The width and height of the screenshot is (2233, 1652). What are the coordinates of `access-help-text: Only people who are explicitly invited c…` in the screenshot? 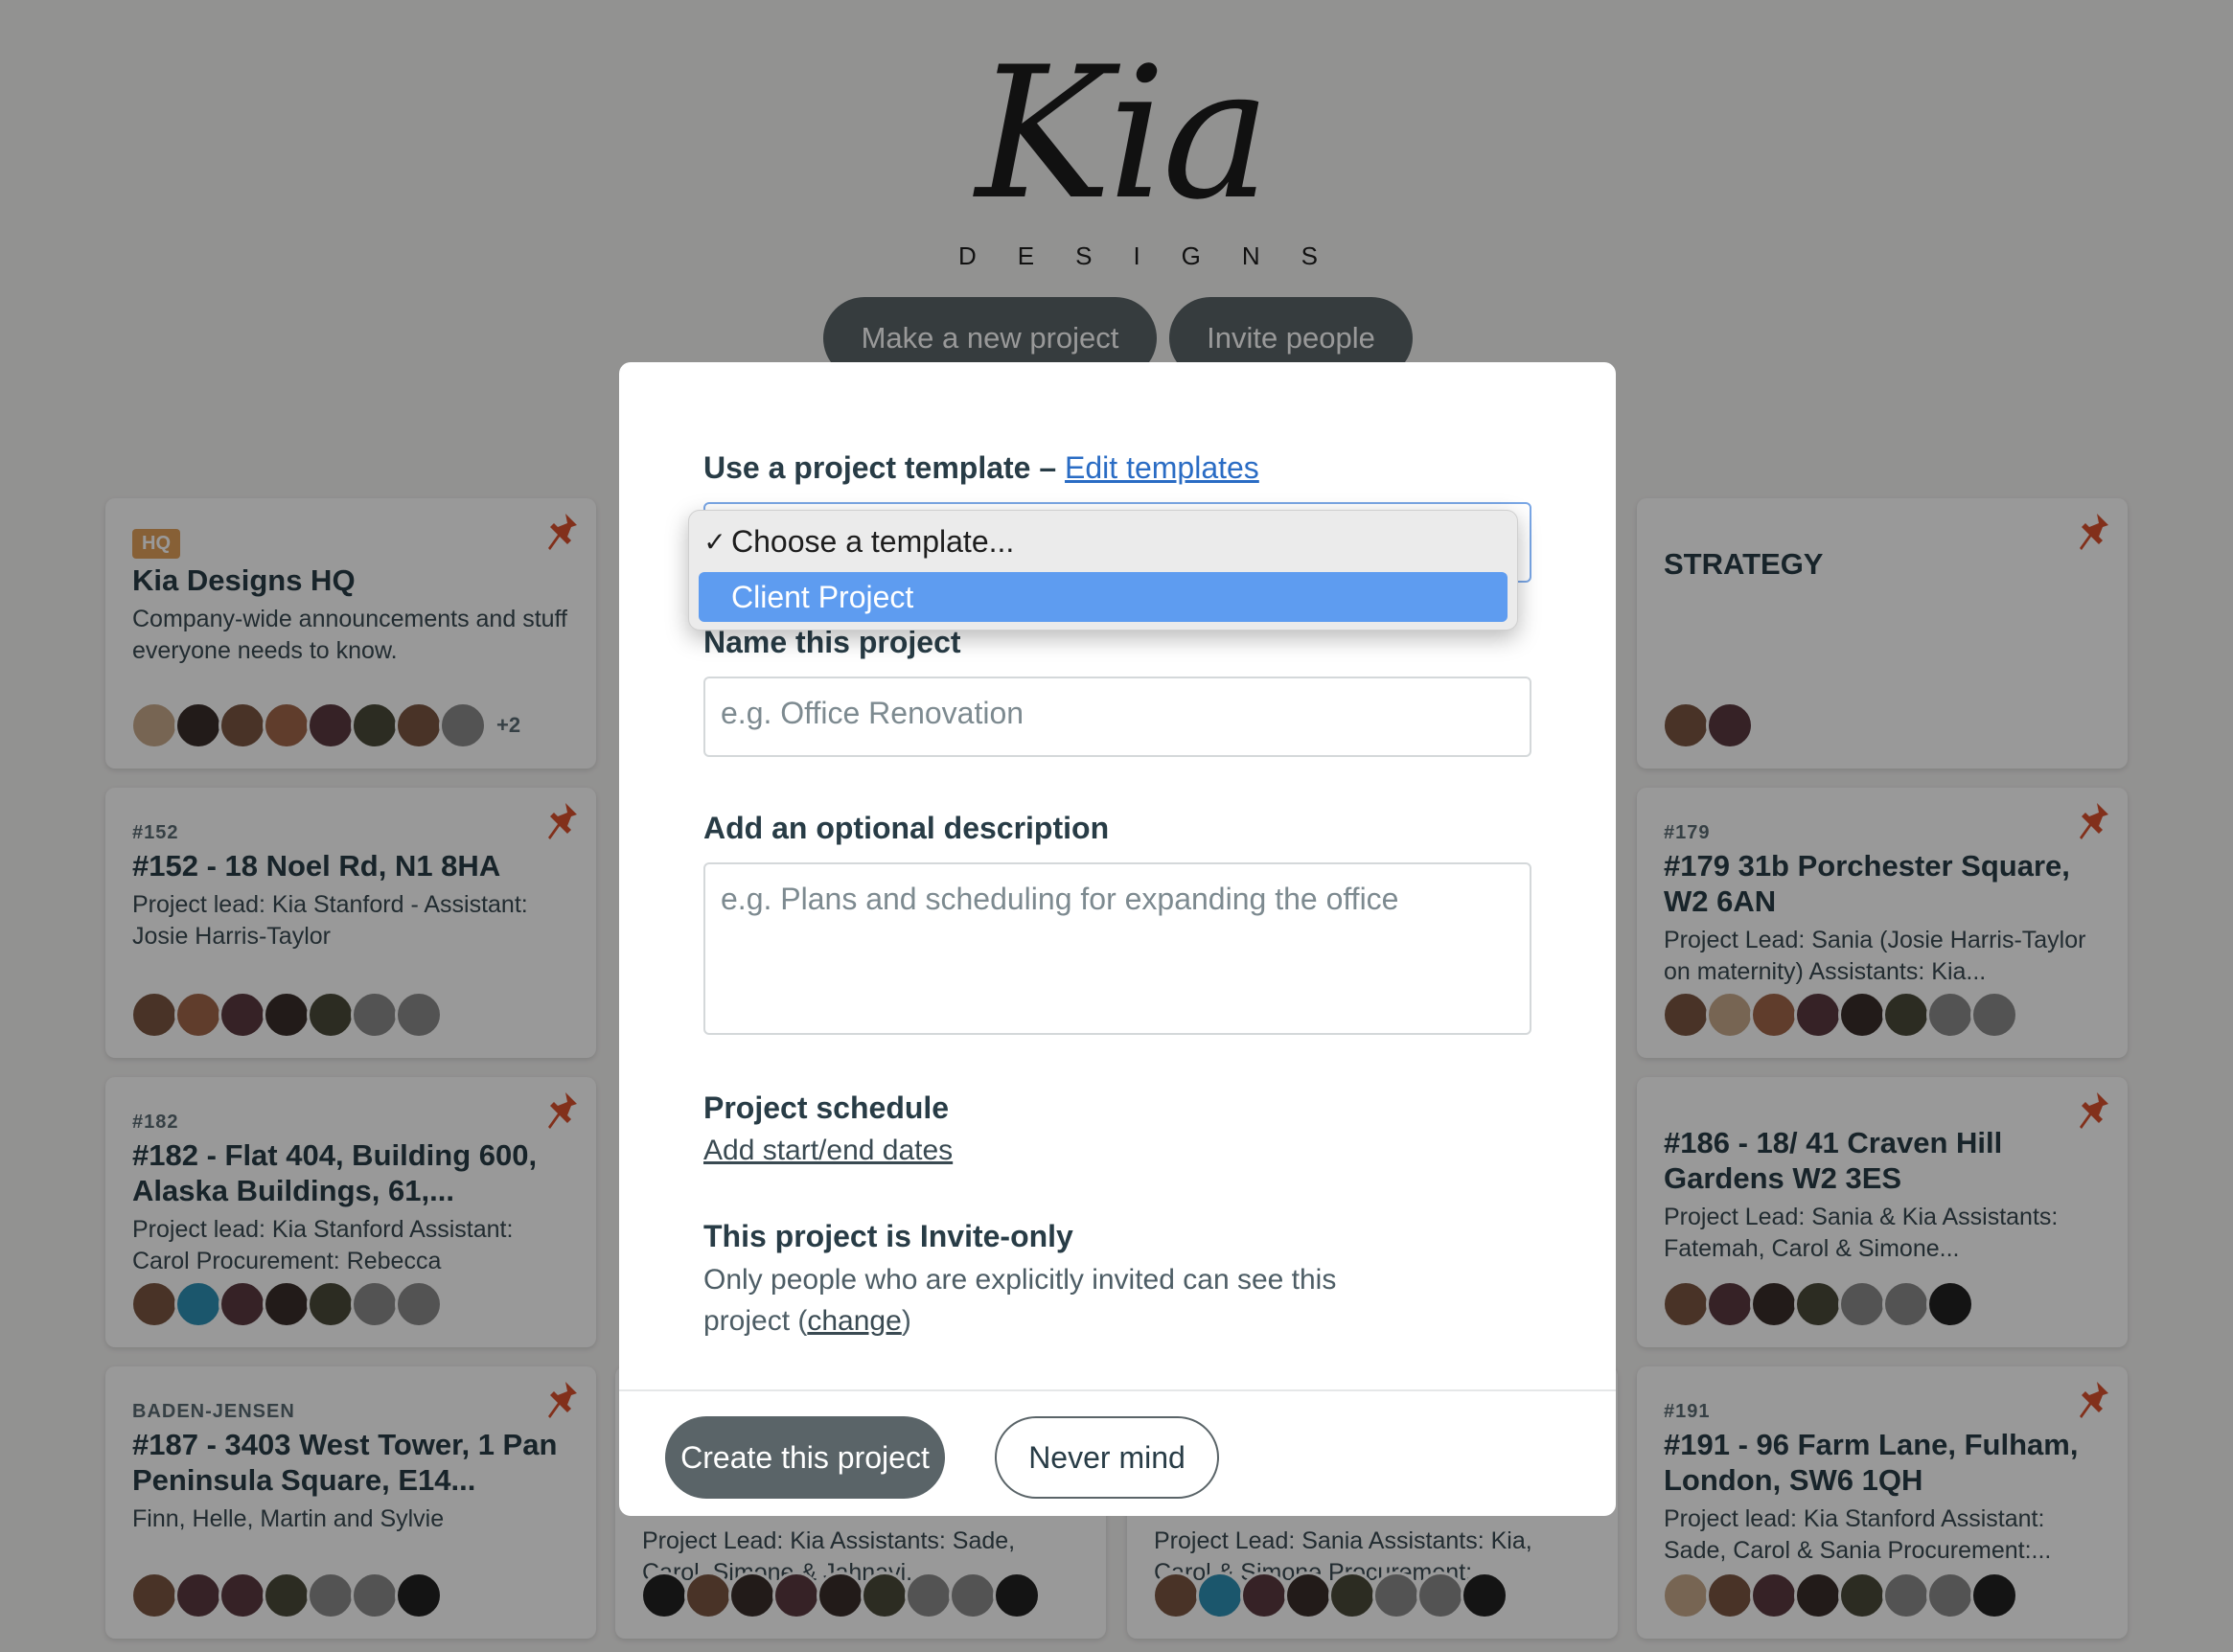 It's located at (1020, 1300).